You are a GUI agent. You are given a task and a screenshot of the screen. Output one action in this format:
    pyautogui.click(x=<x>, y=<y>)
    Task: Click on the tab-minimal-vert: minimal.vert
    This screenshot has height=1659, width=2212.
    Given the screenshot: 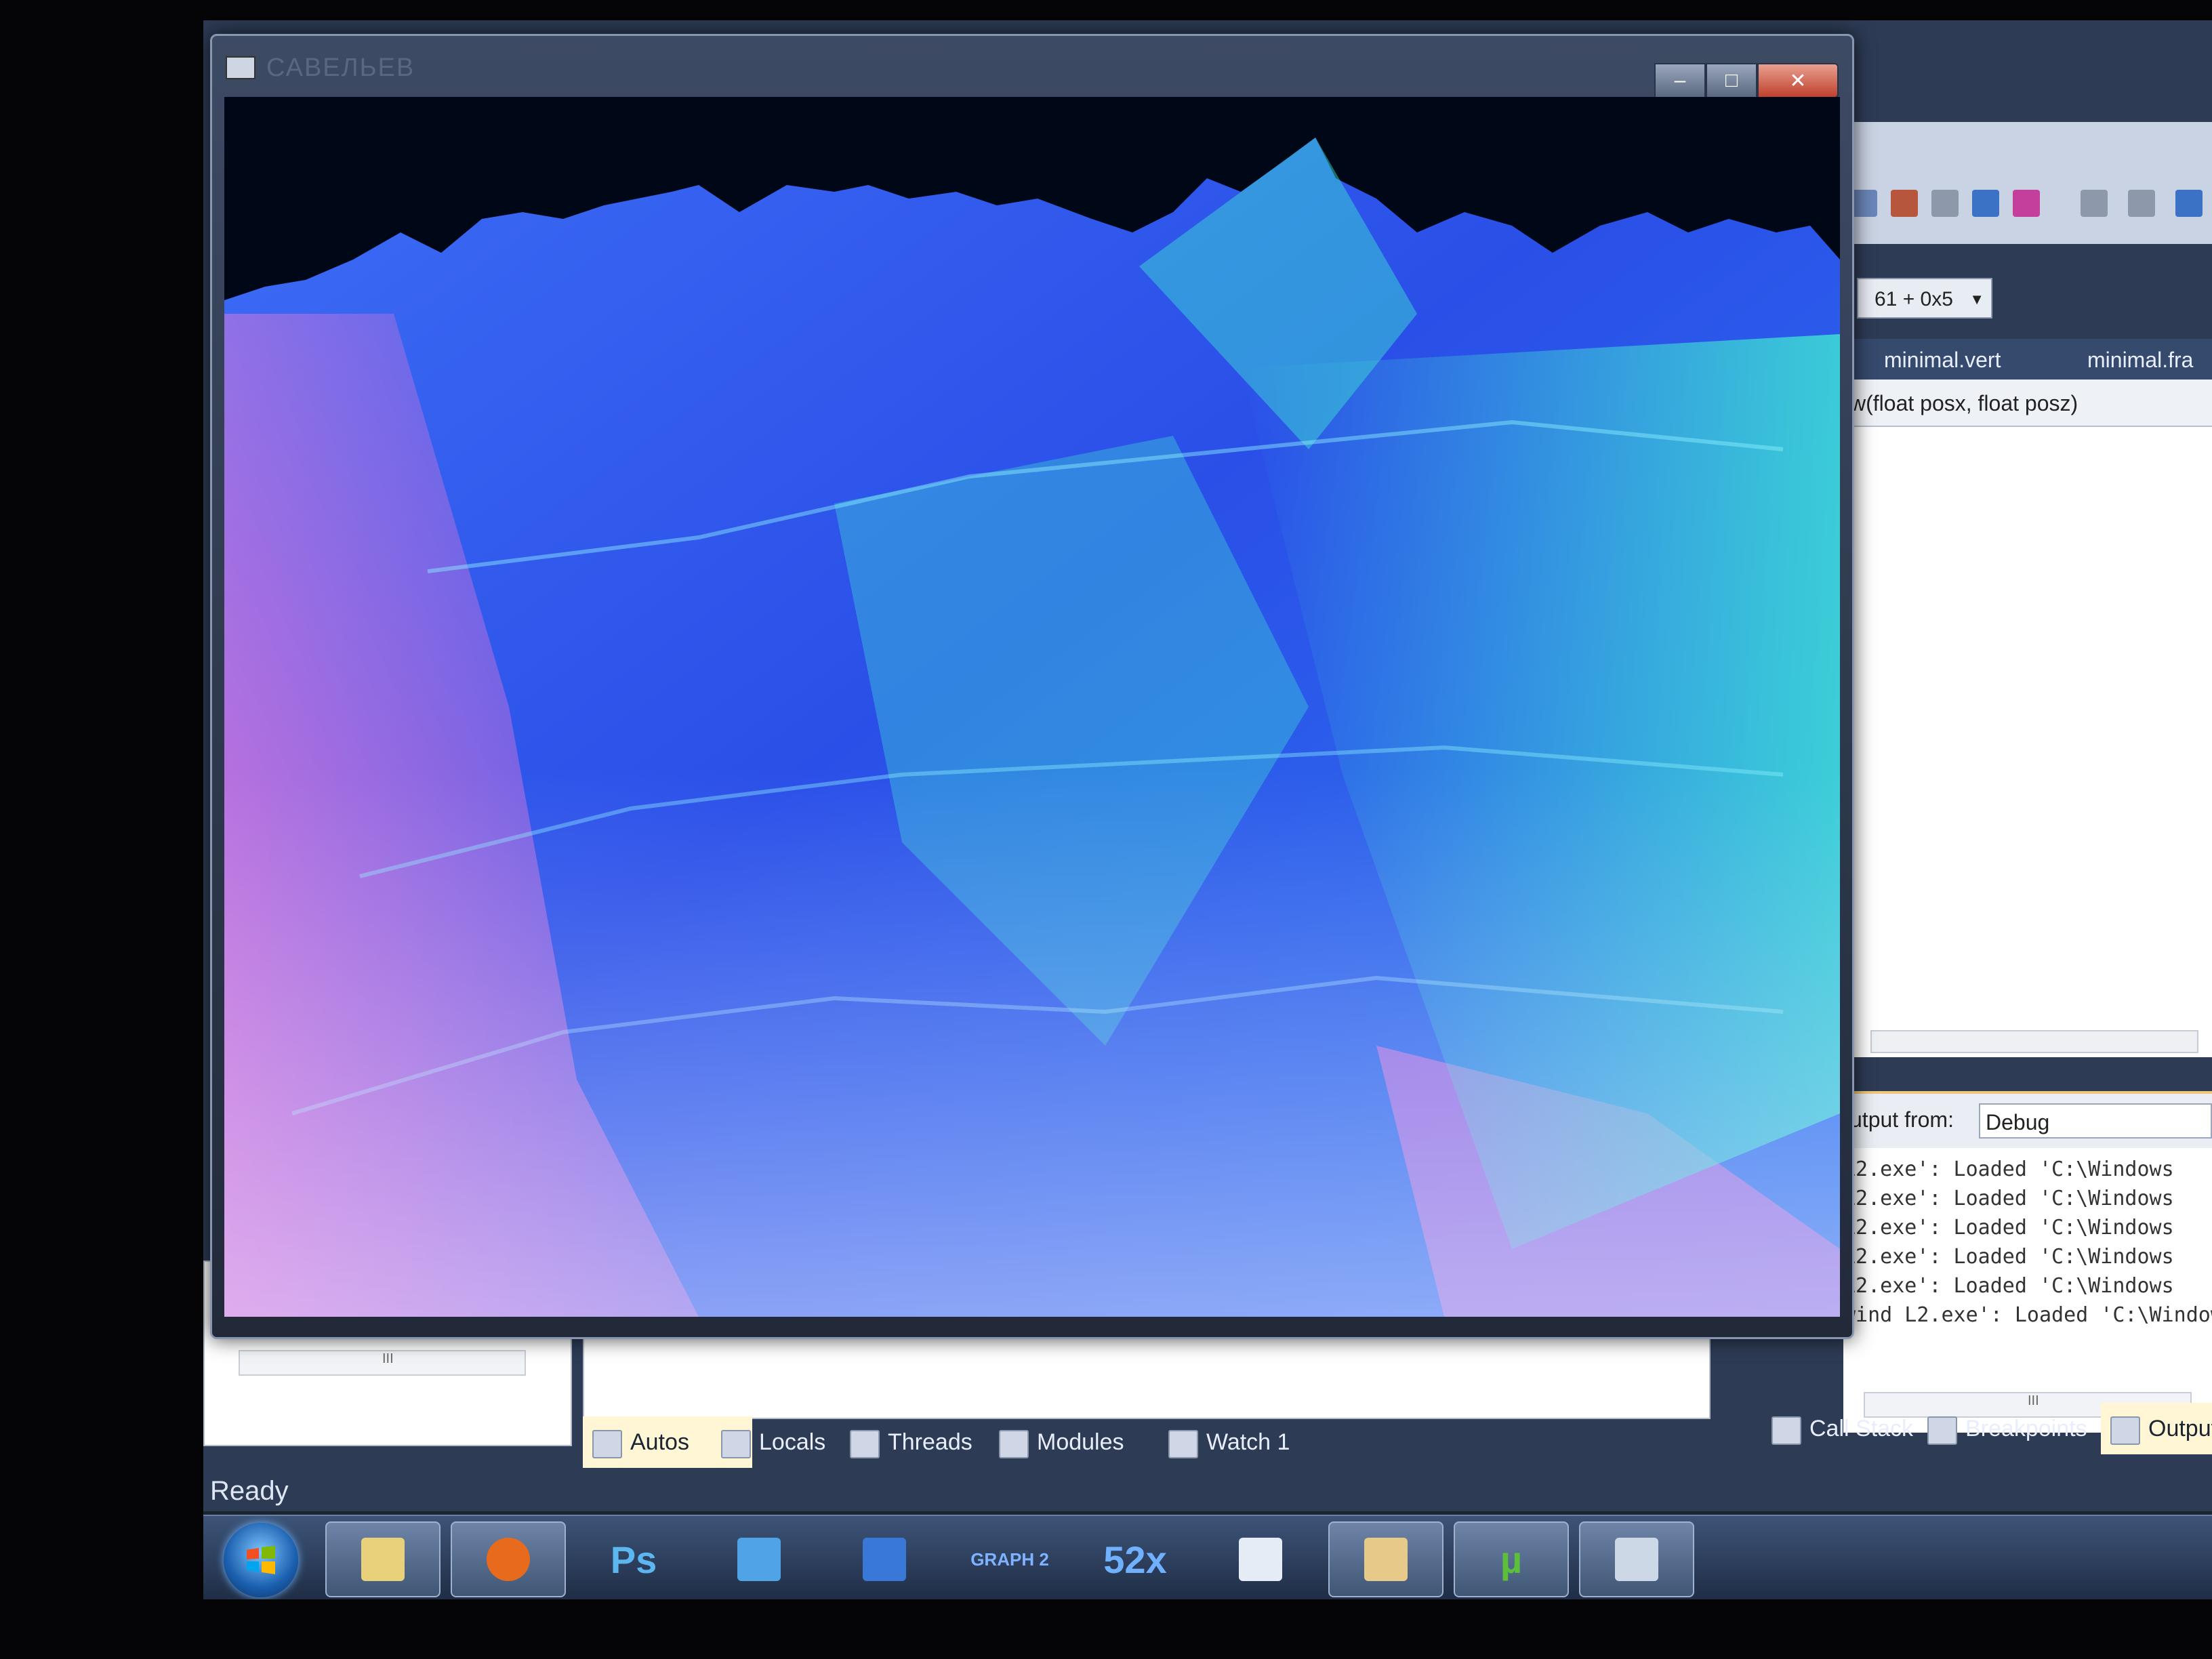 What is the action you would take?
    pyautogui.click(x=1942, y=360)
    